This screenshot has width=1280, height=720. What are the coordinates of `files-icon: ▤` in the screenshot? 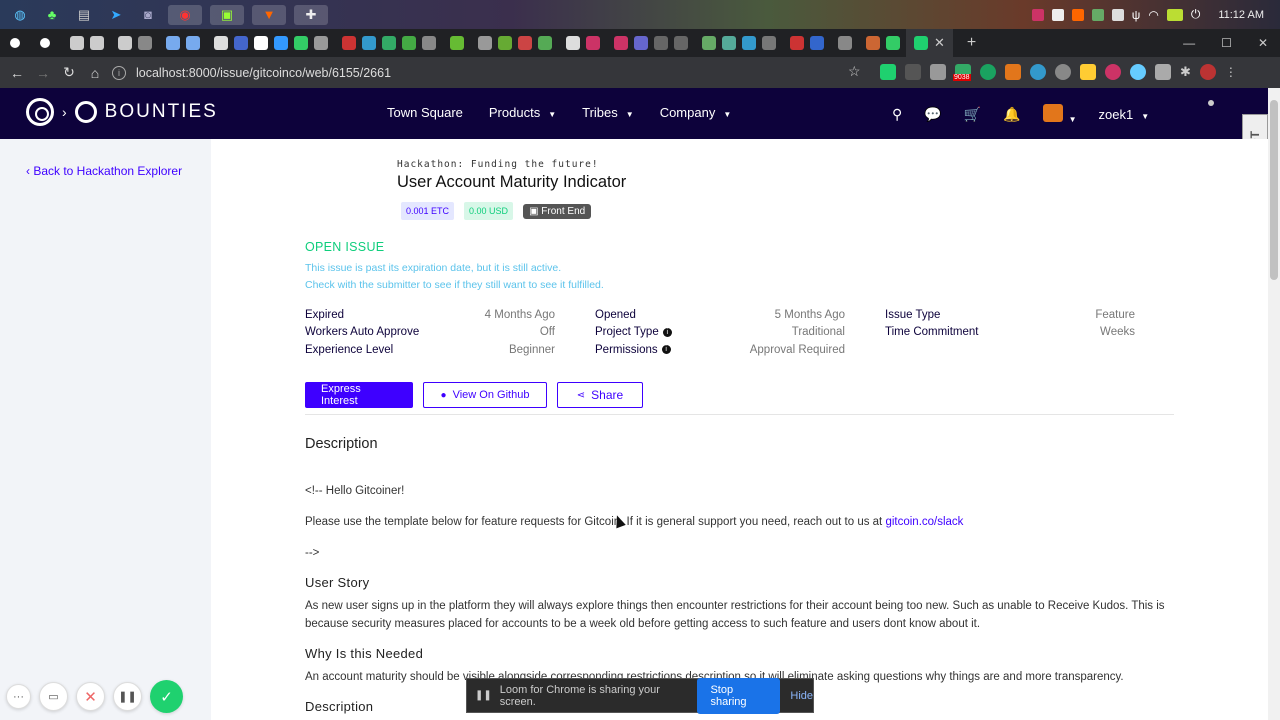 It's located at (84, 15).